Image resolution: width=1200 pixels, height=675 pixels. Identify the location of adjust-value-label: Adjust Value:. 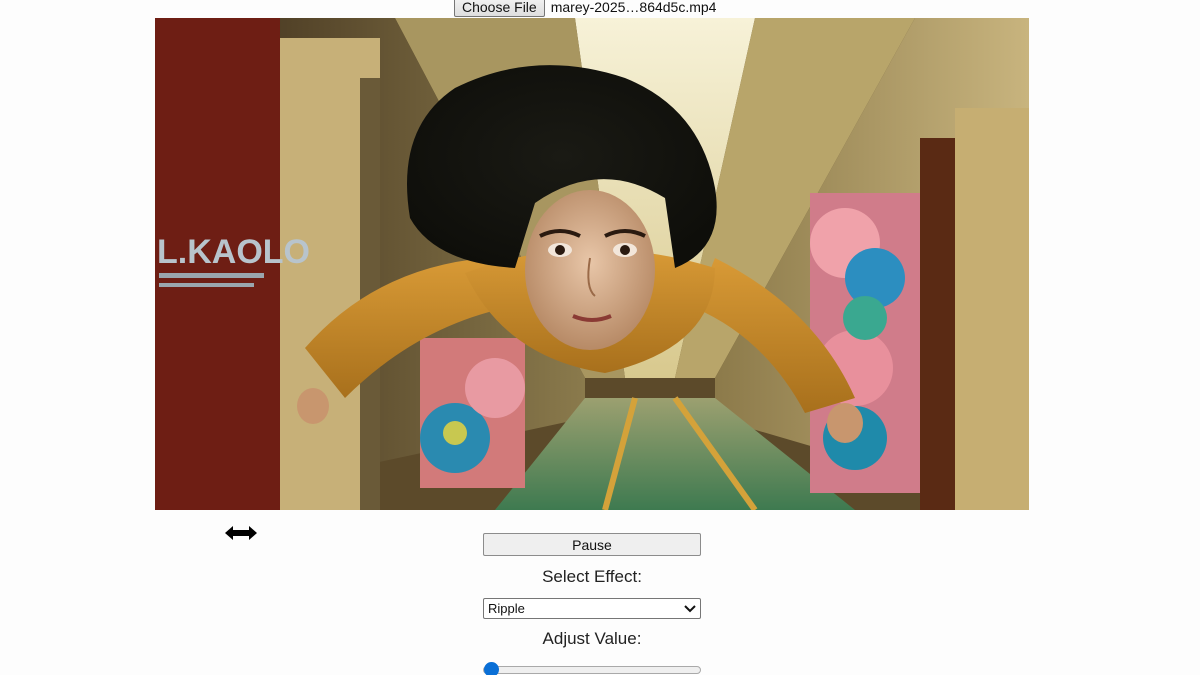
(592, 638).